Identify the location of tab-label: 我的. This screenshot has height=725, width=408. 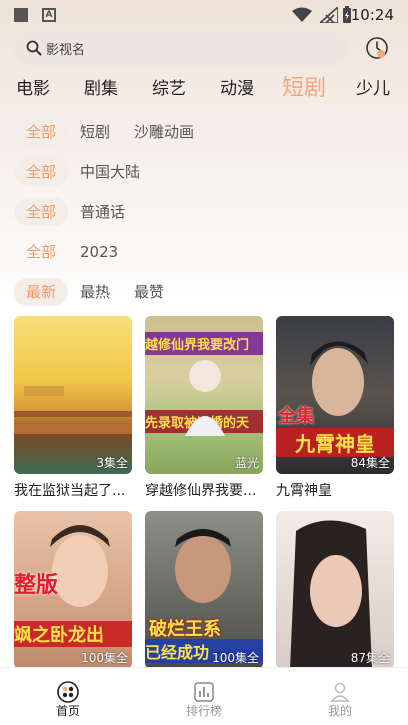
(339, 711).